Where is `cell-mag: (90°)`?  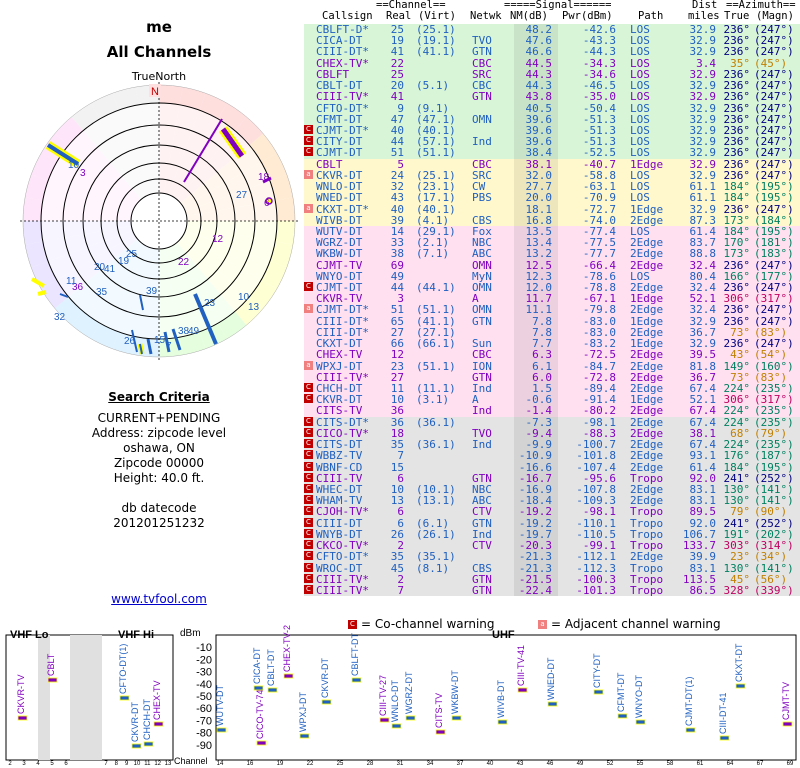 cell-mag: (90°) is located at coordinates (771, 512).